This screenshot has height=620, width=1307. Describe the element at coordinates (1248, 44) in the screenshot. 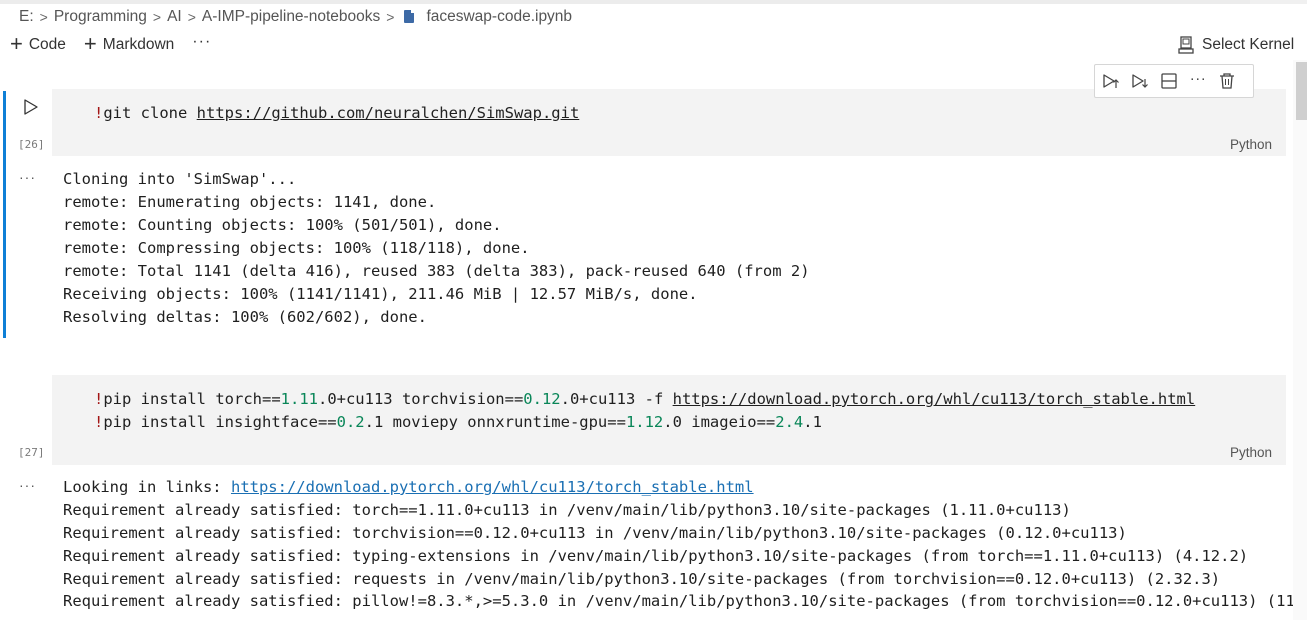

I see `select-kernel-label: Select Kernel` at that location.